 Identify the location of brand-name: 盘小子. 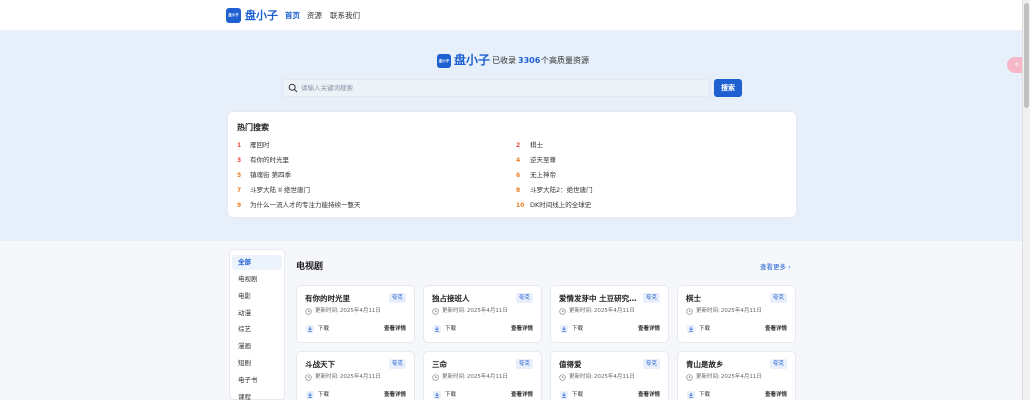
(261, 15).